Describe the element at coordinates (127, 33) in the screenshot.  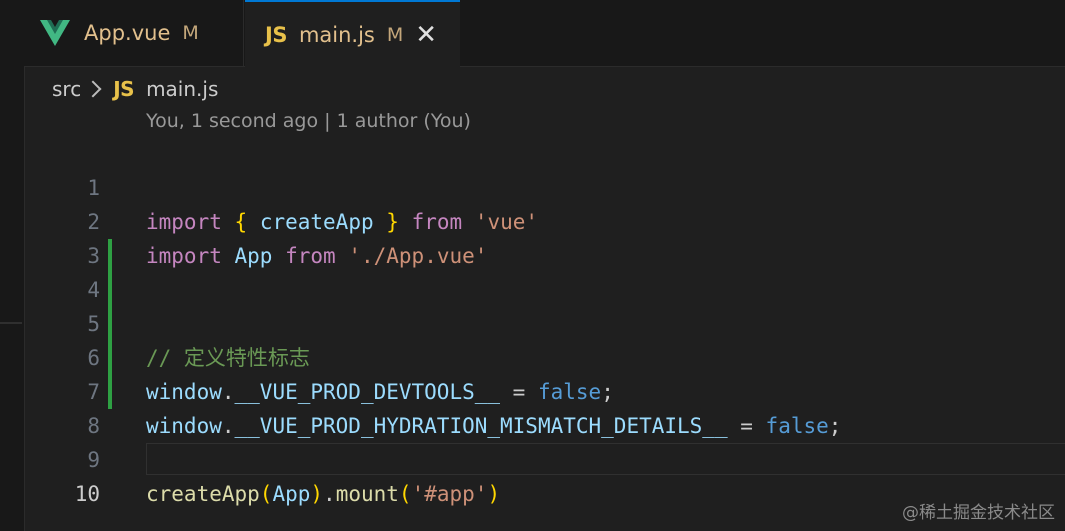
I see `tab-label: App.vue` at that location.